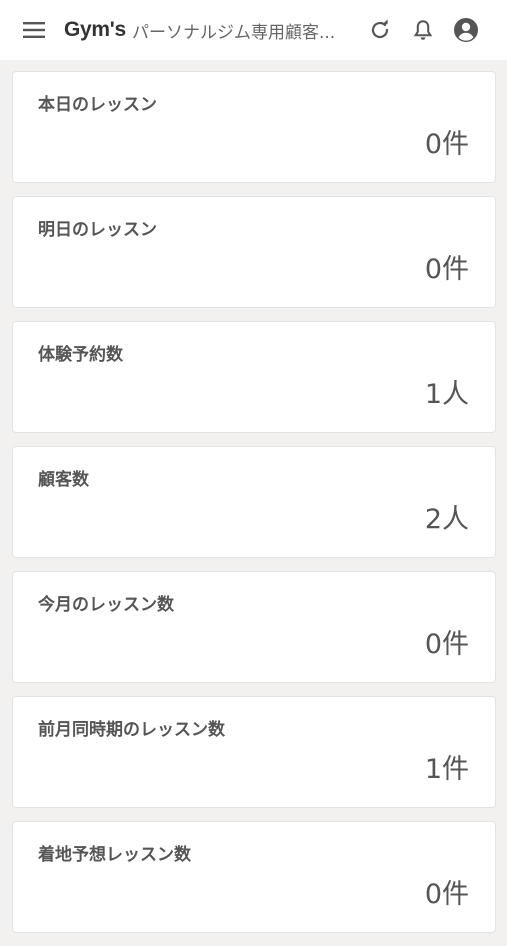  I want to click on card-label: 明日のレッスン, so click(97, 230).